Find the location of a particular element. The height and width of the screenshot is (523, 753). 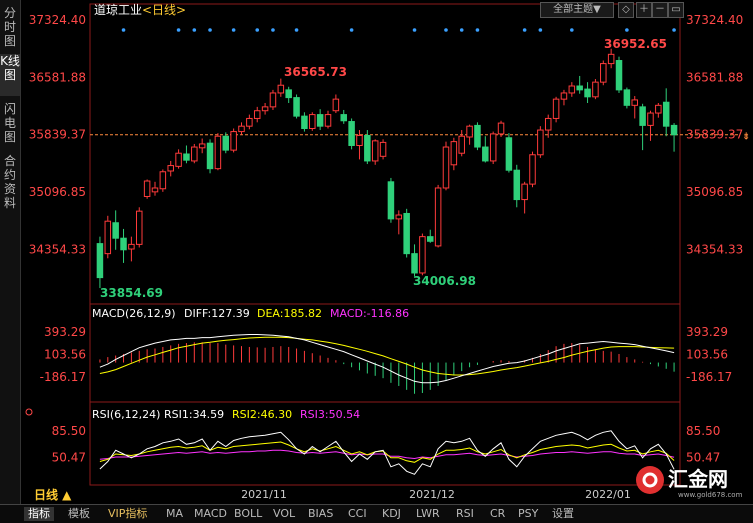

brand-site: www.gold678.com is located at coordinates (710, 495).